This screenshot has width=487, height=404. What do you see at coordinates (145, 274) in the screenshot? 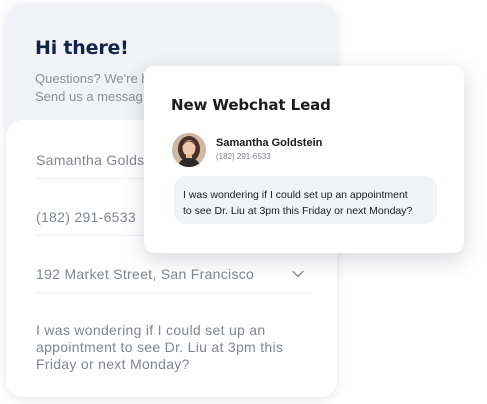
I see `address-value: 192 Market Street, San Francisco` at bounding box center [145, 274].